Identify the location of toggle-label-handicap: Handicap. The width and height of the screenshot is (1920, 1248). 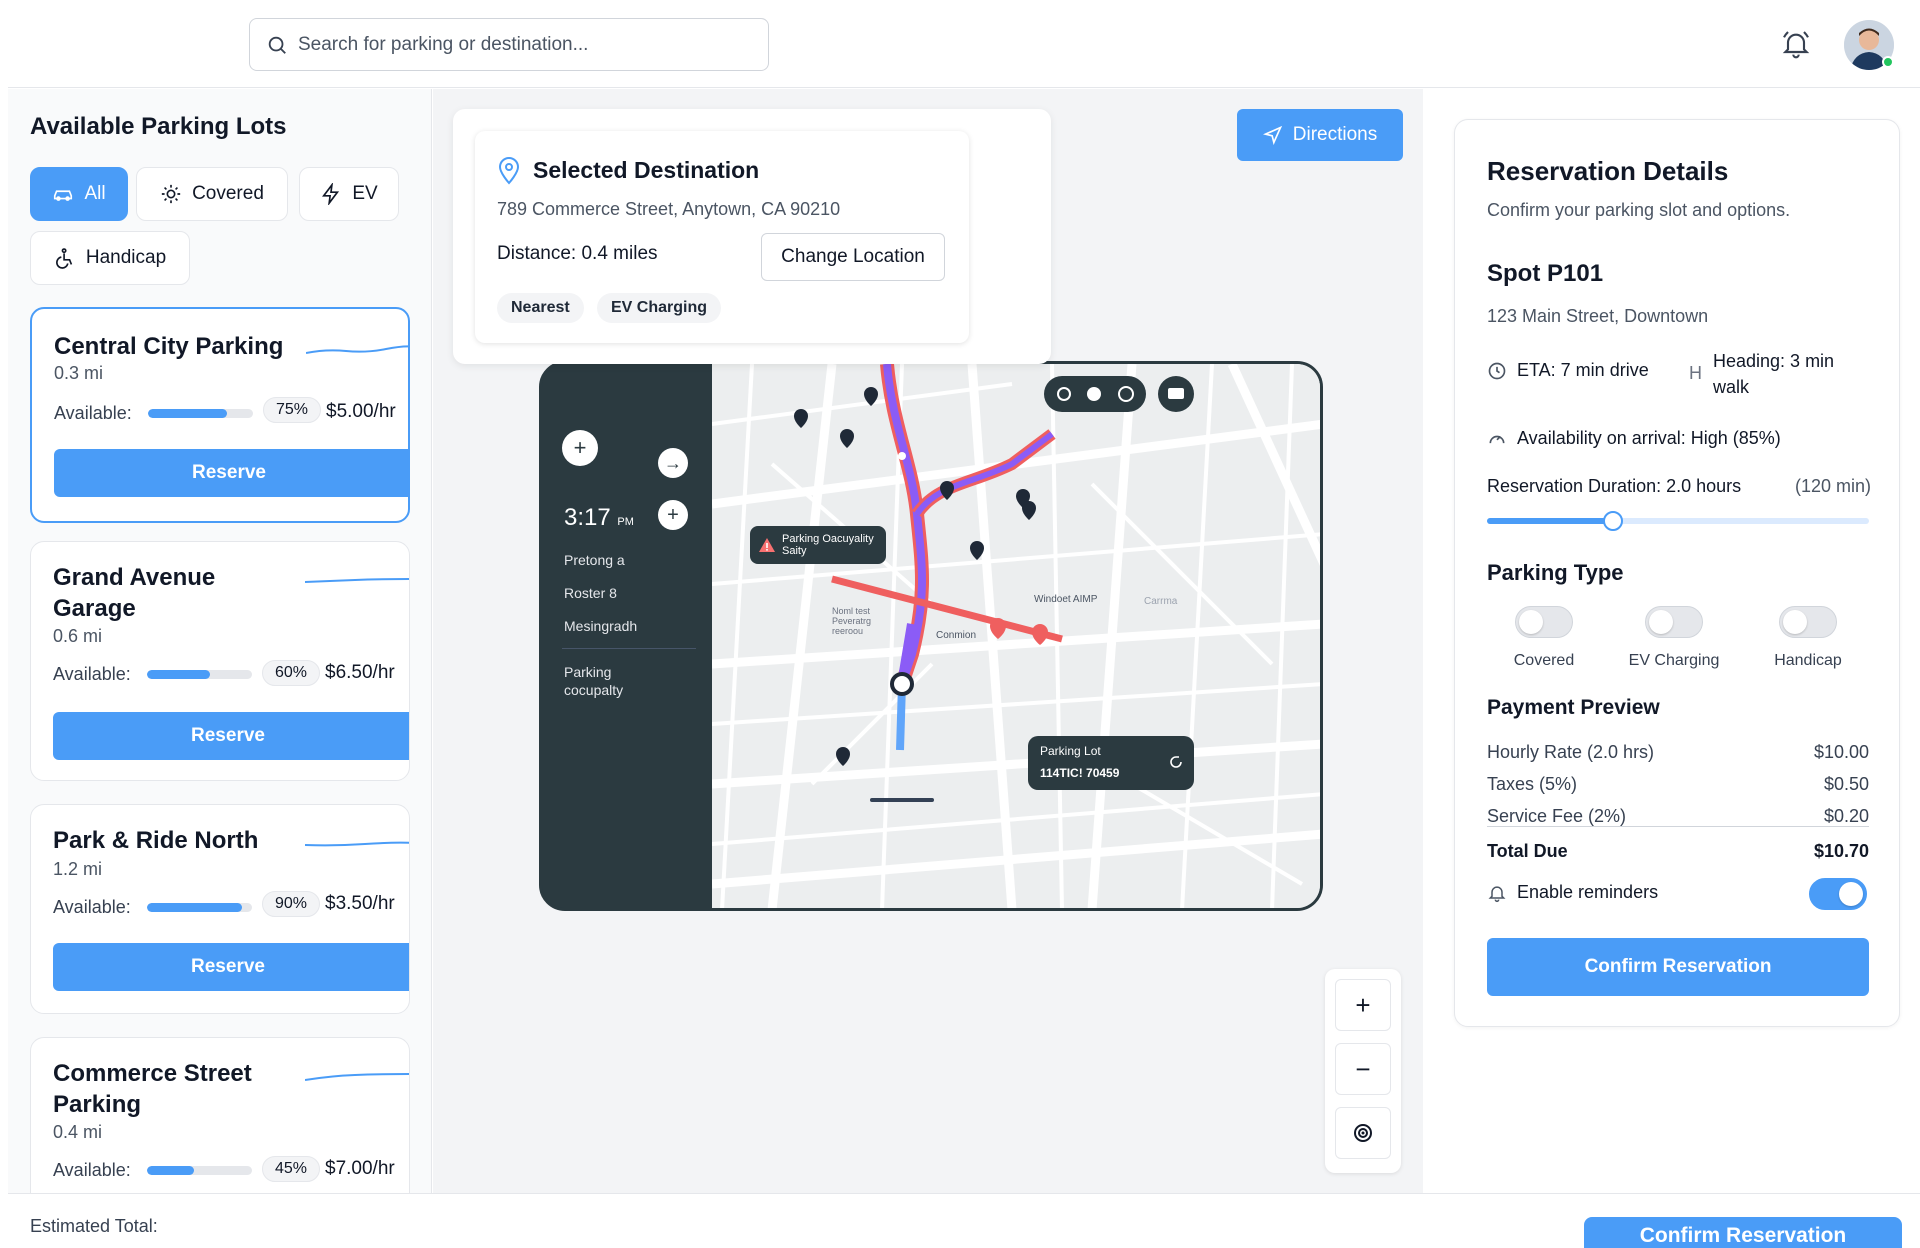
(1808, 660).